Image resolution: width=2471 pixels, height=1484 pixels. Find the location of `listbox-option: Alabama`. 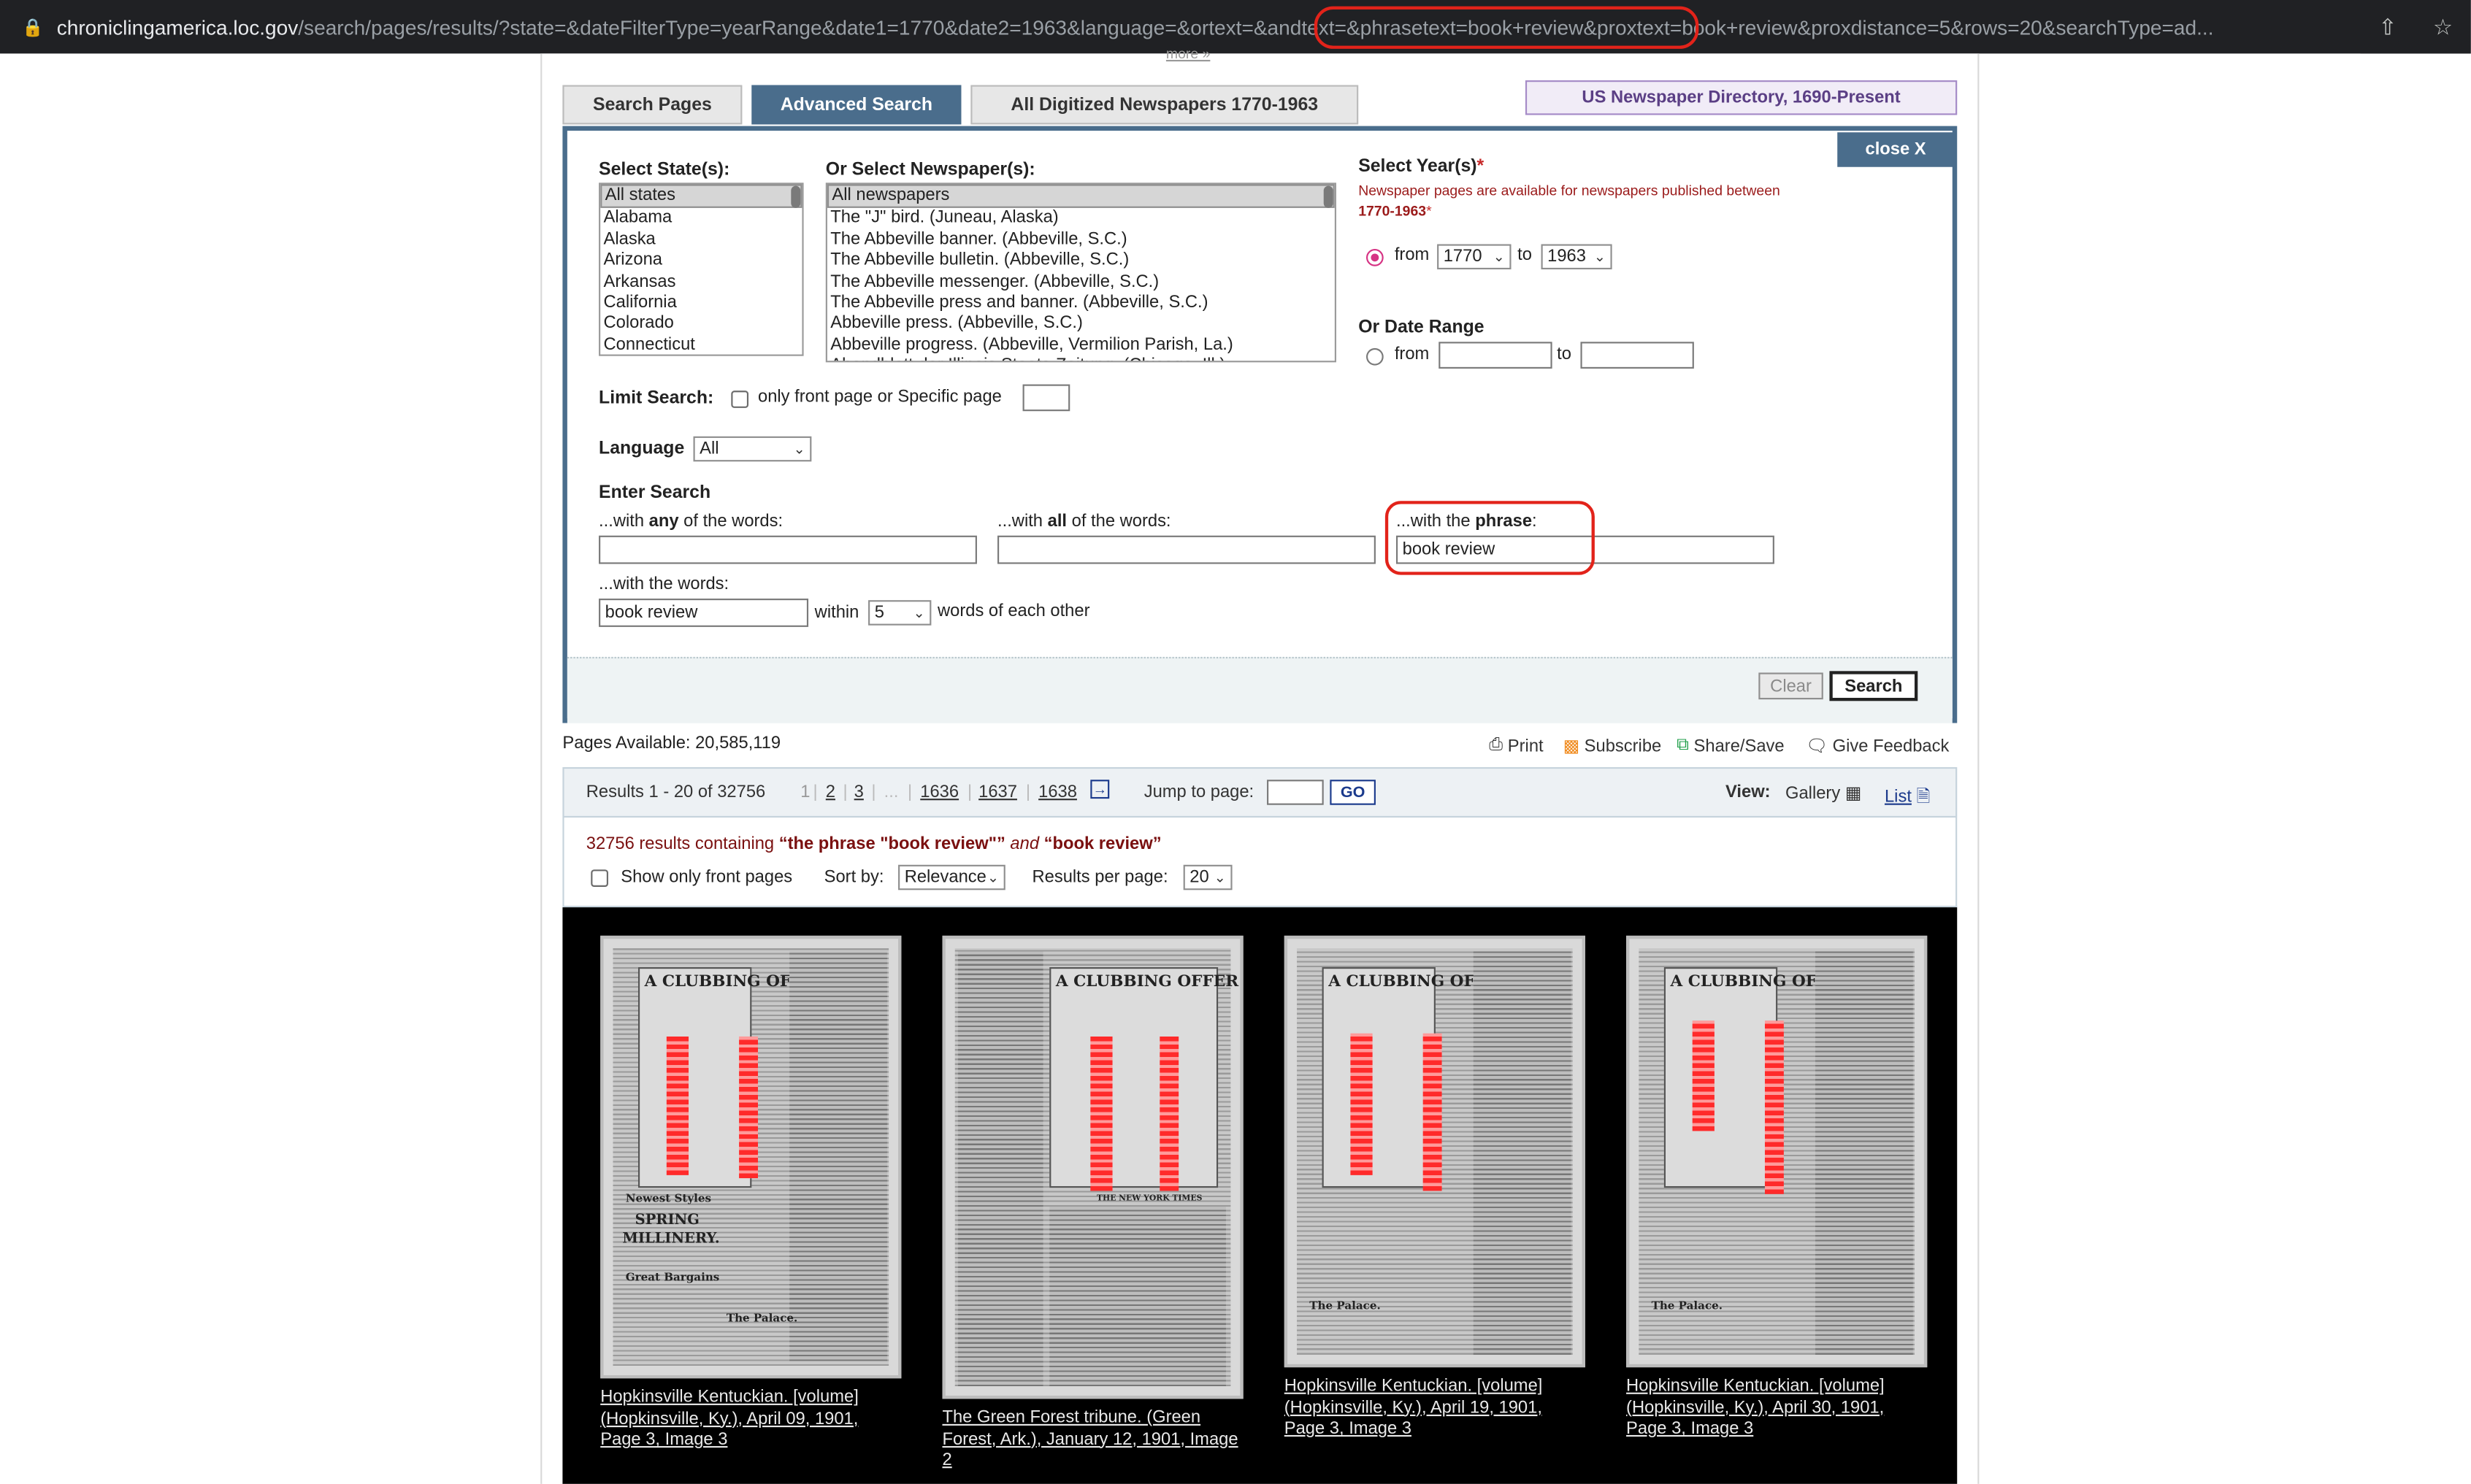

listbox-option: Alabama is located at coordinates (701, 219).